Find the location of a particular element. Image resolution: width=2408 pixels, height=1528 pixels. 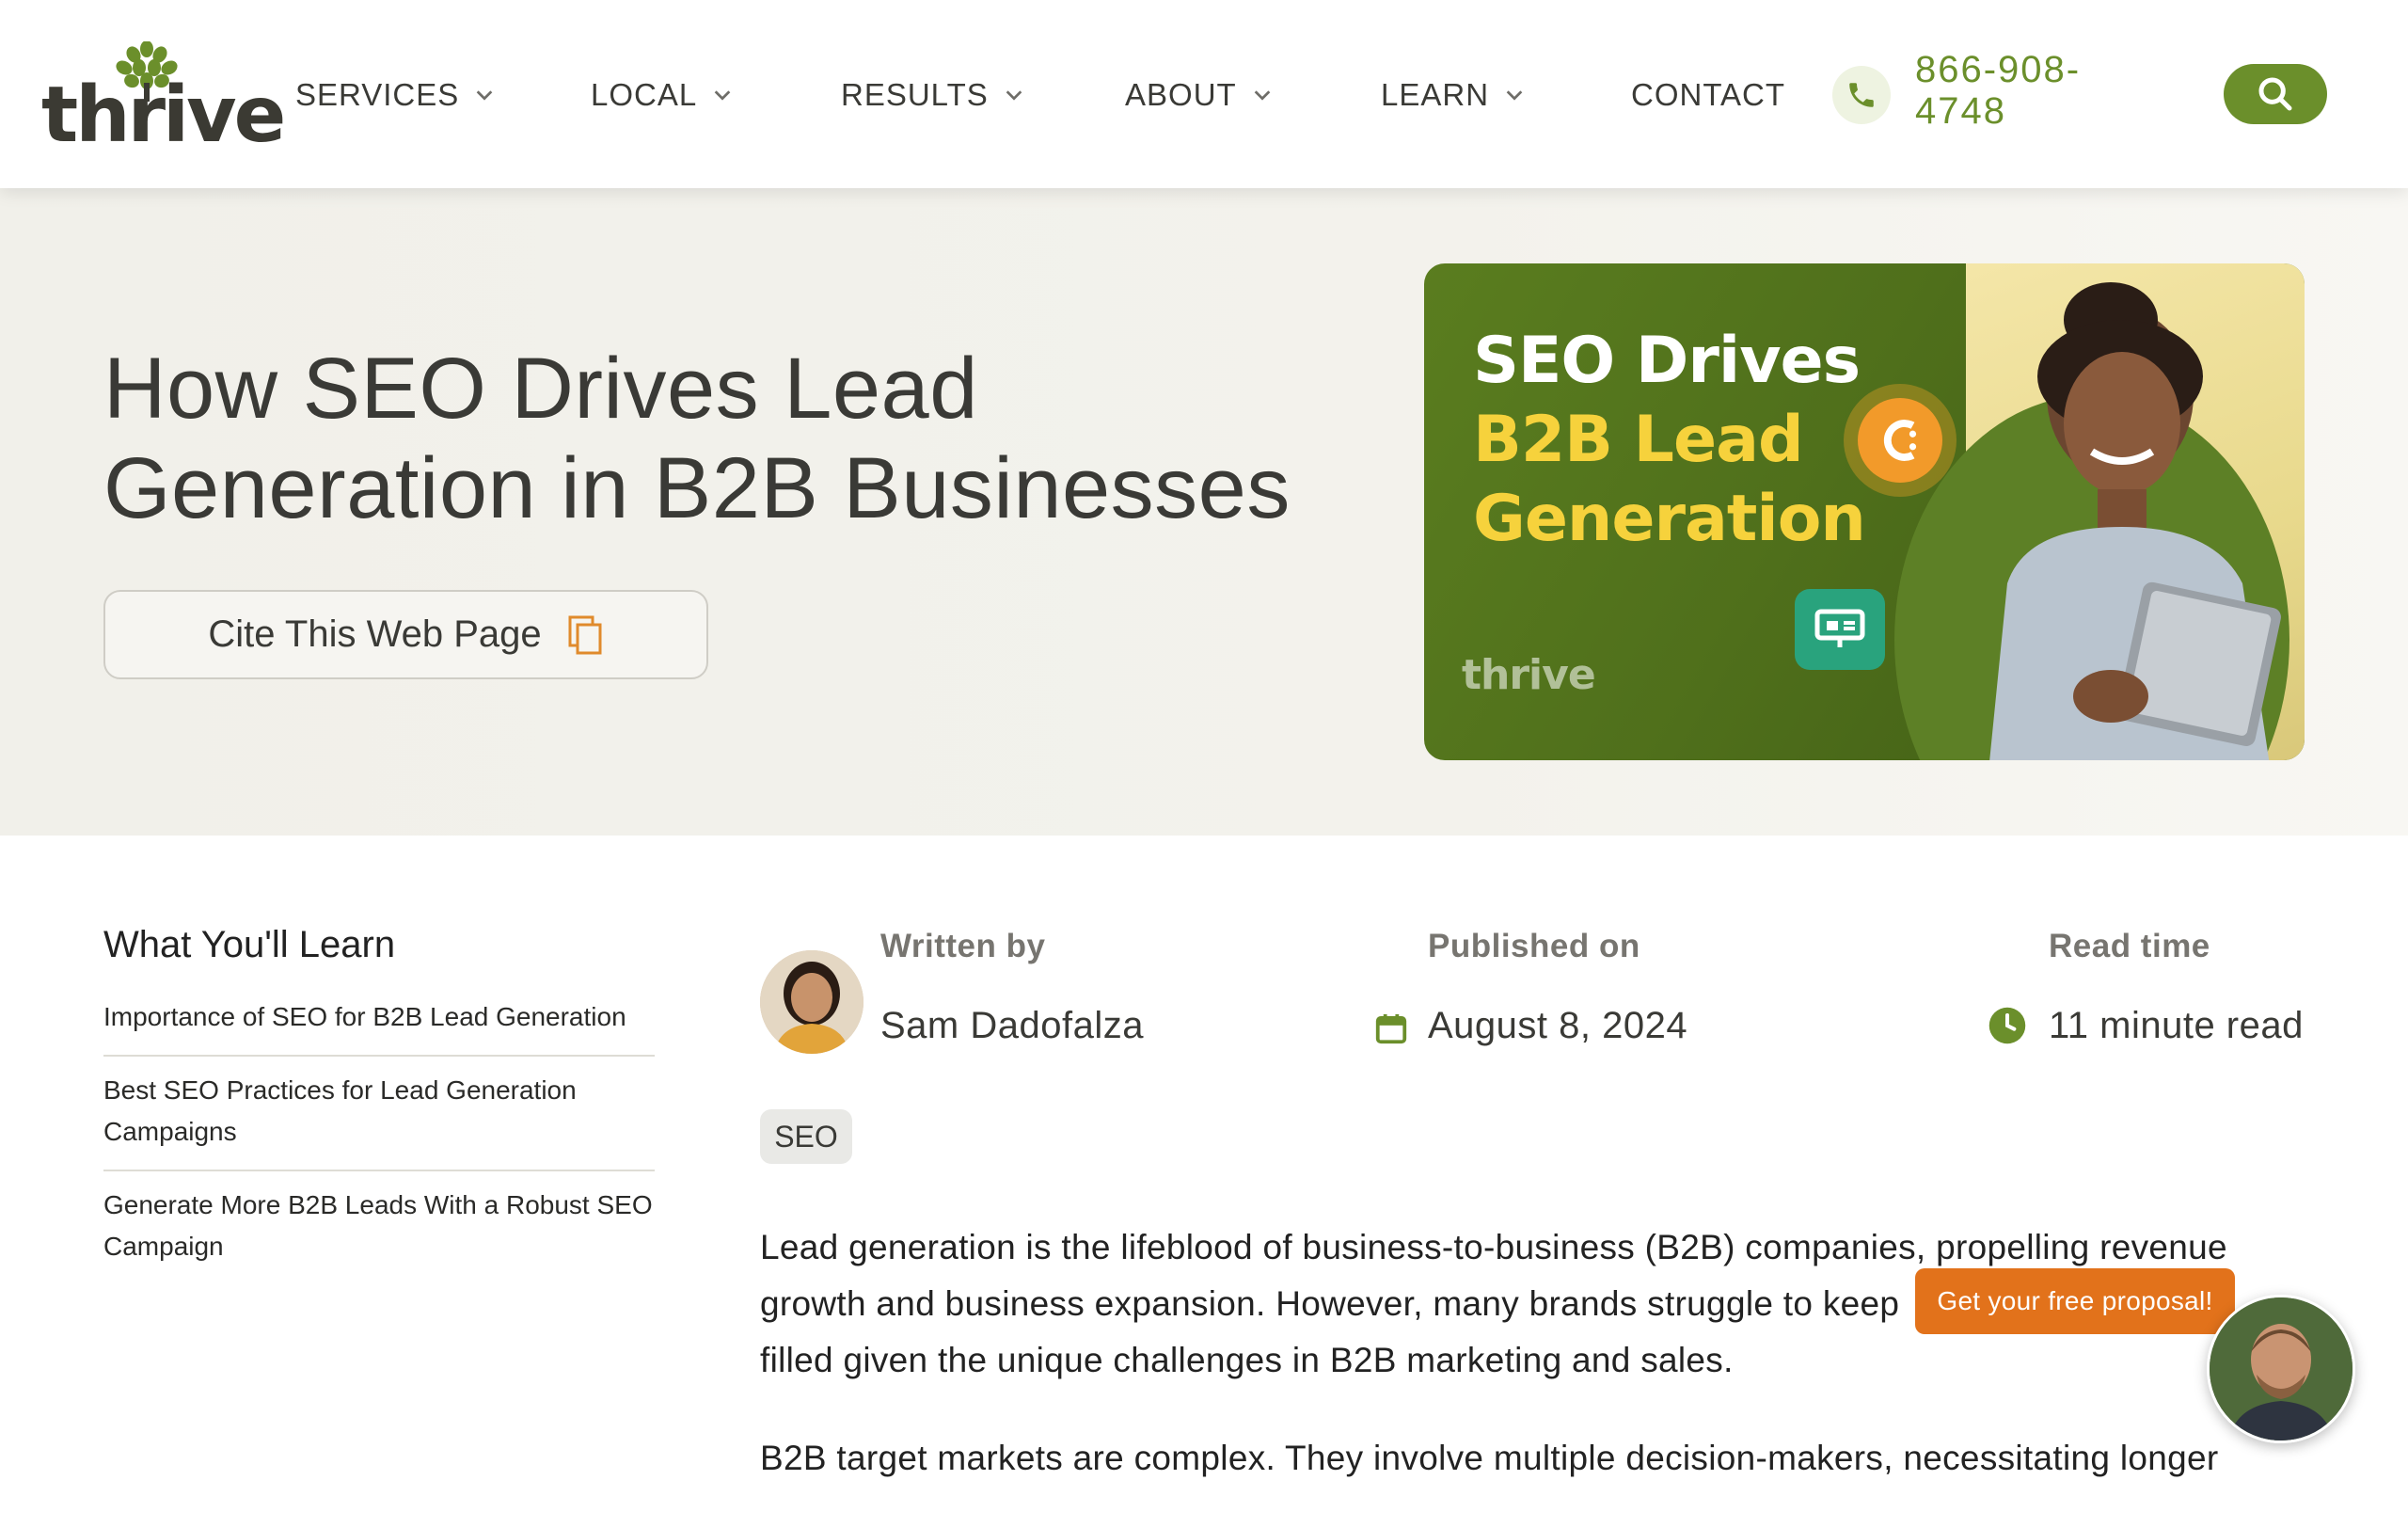

nav-local-label: LOCAL is located at coordinates (645, 94).